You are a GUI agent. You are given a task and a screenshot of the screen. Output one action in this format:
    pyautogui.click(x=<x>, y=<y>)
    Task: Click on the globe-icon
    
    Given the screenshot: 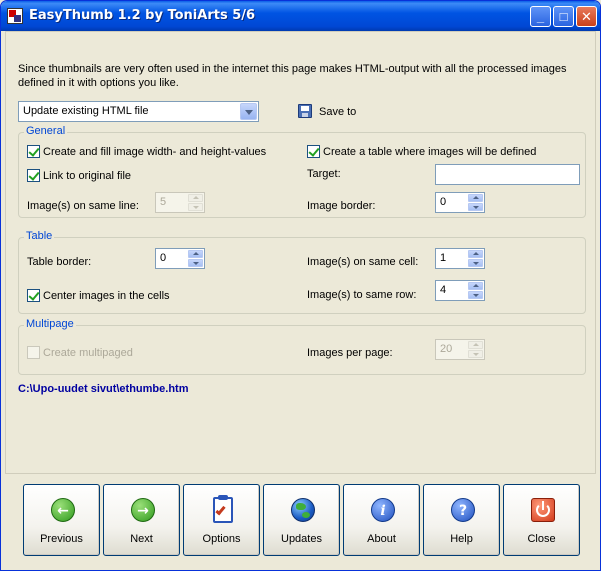 What is the action you would take?
    pyautogui.click(x=303, y=510)
    